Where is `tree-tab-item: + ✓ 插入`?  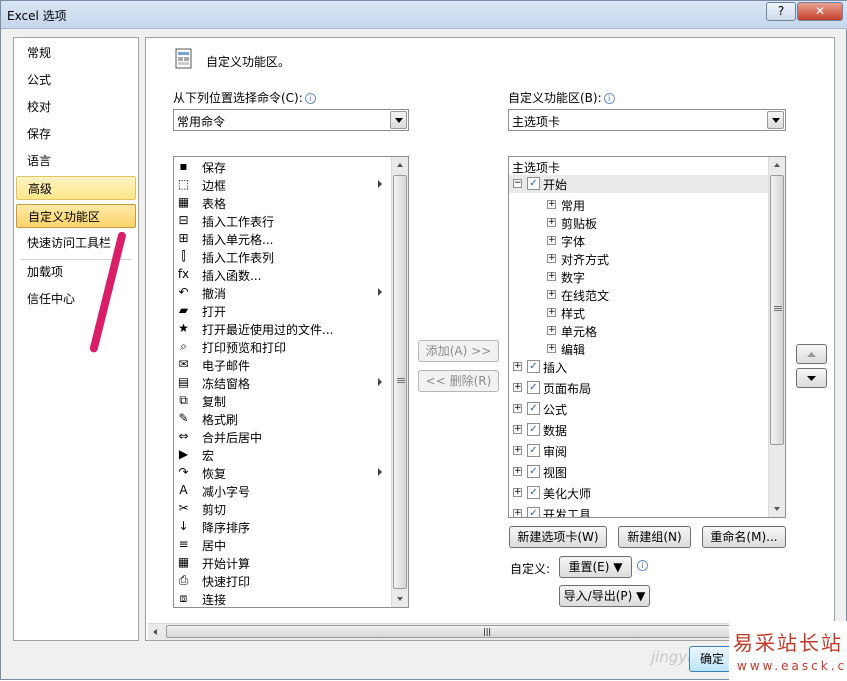
tree-tab-item: + ✓ 插入 is located at coordinates (639, 367).